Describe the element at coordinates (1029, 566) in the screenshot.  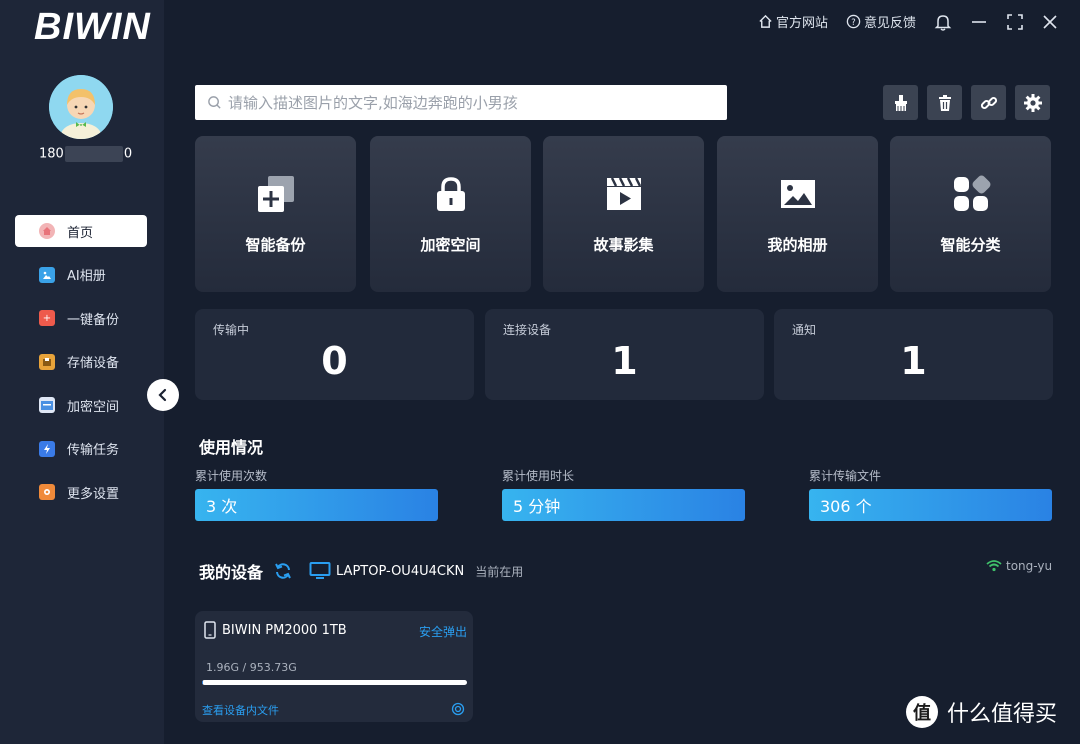
I see `wifi-name: tong-yu` at that location.